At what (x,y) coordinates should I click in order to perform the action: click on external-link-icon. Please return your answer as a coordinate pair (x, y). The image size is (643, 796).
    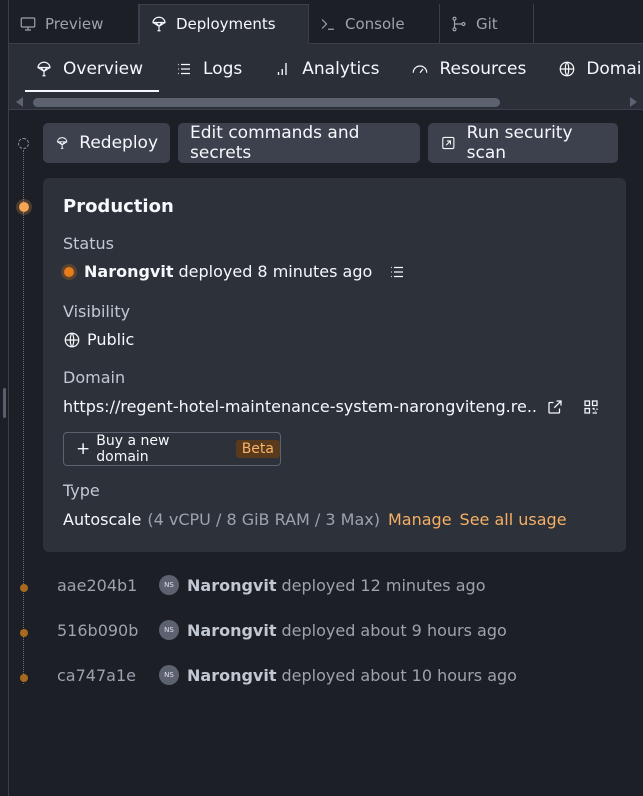
    Looking at the image, I should click on (555, 407).